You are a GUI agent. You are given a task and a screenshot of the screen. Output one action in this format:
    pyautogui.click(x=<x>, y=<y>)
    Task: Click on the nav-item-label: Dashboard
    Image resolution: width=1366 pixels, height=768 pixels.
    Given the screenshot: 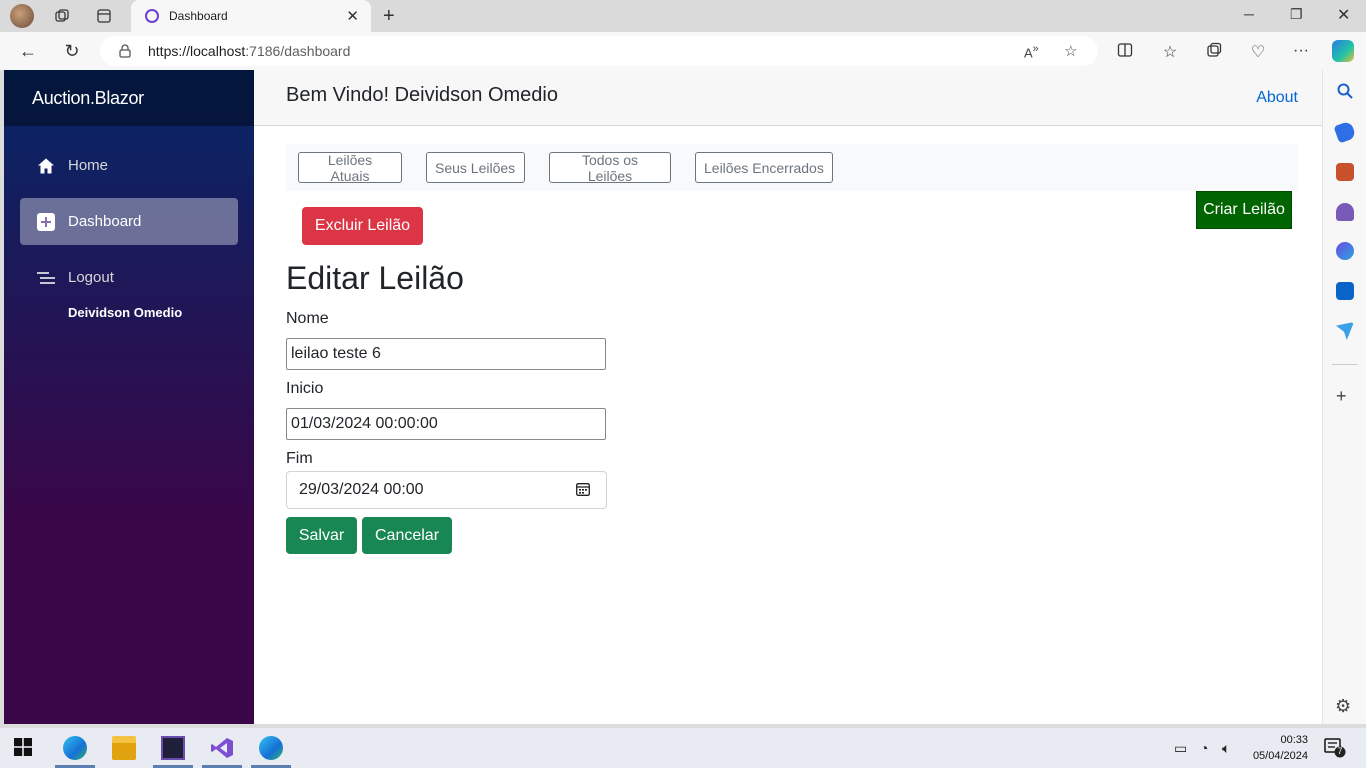 What is the action you would take?
    pyautogui.click(x=105, y=221)
    